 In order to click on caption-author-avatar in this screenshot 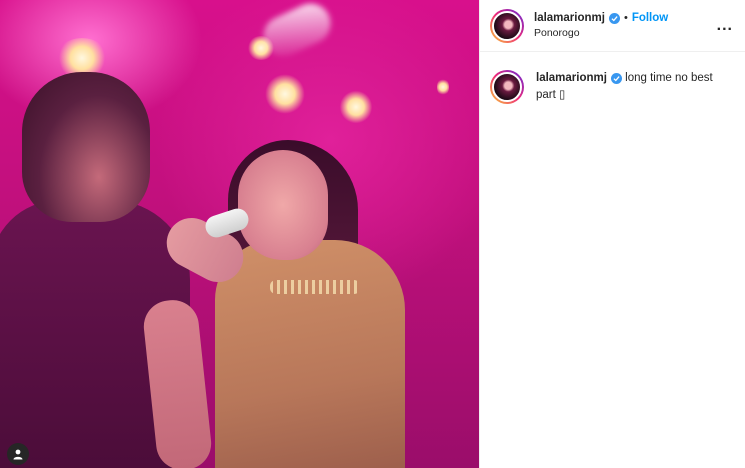, I will do `click(507, 87)`.